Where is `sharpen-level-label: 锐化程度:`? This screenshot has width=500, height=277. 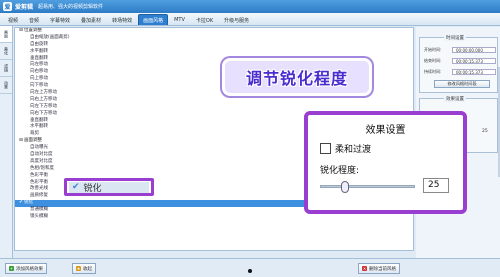
sharpen-level-label: 锐化程度: is located at coordinates (340, 171).